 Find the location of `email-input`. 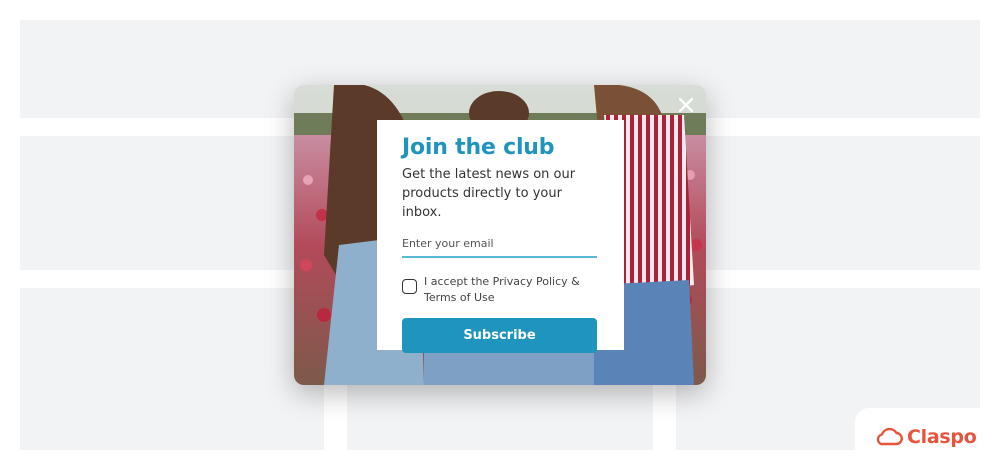

email-input is located at coordinates (499, 247).